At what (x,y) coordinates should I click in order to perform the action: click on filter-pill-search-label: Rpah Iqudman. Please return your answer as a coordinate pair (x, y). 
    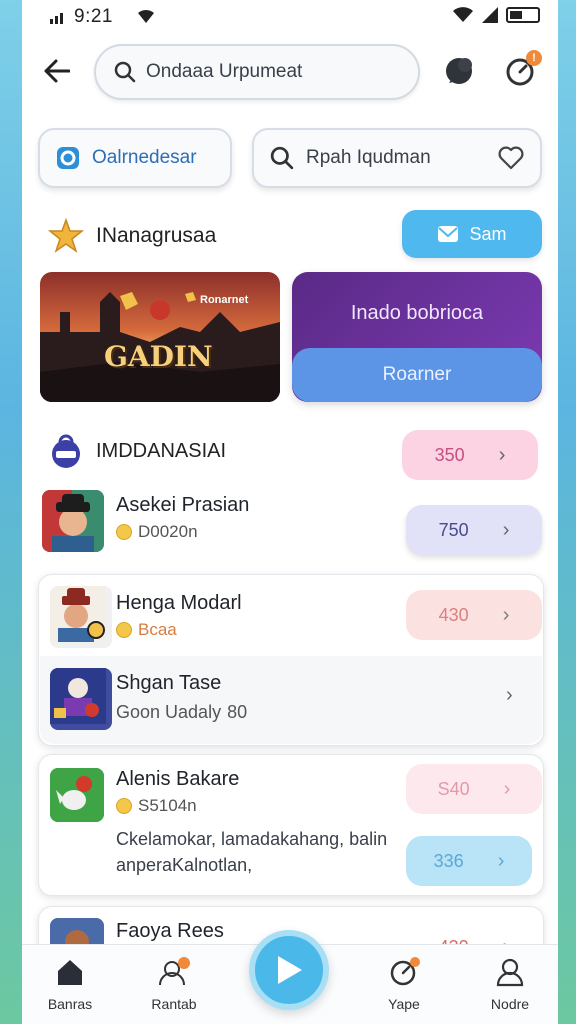
    Looking at the image, I should click on (368, 157).